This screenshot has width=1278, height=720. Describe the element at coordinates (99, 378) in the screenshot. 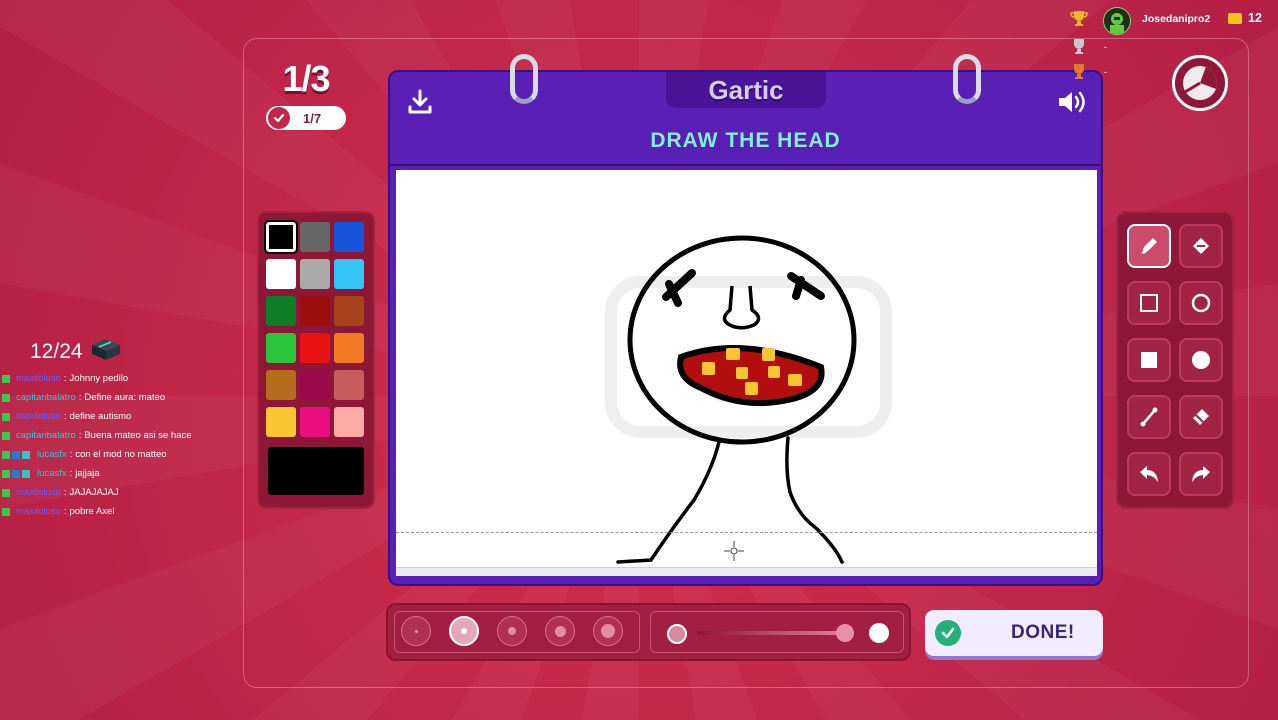

I see `chat-text: Johnny pedilo` at that location.